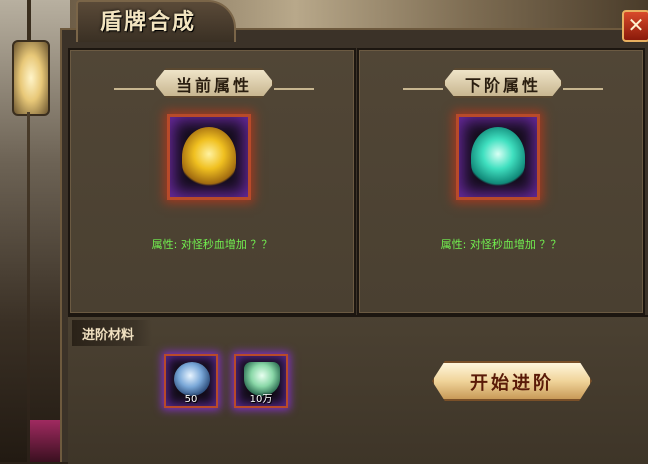  What do you see at coordinates (635, 26) in the screenshot?
I see `close-button: ✕` at bounding box center [635, 26].